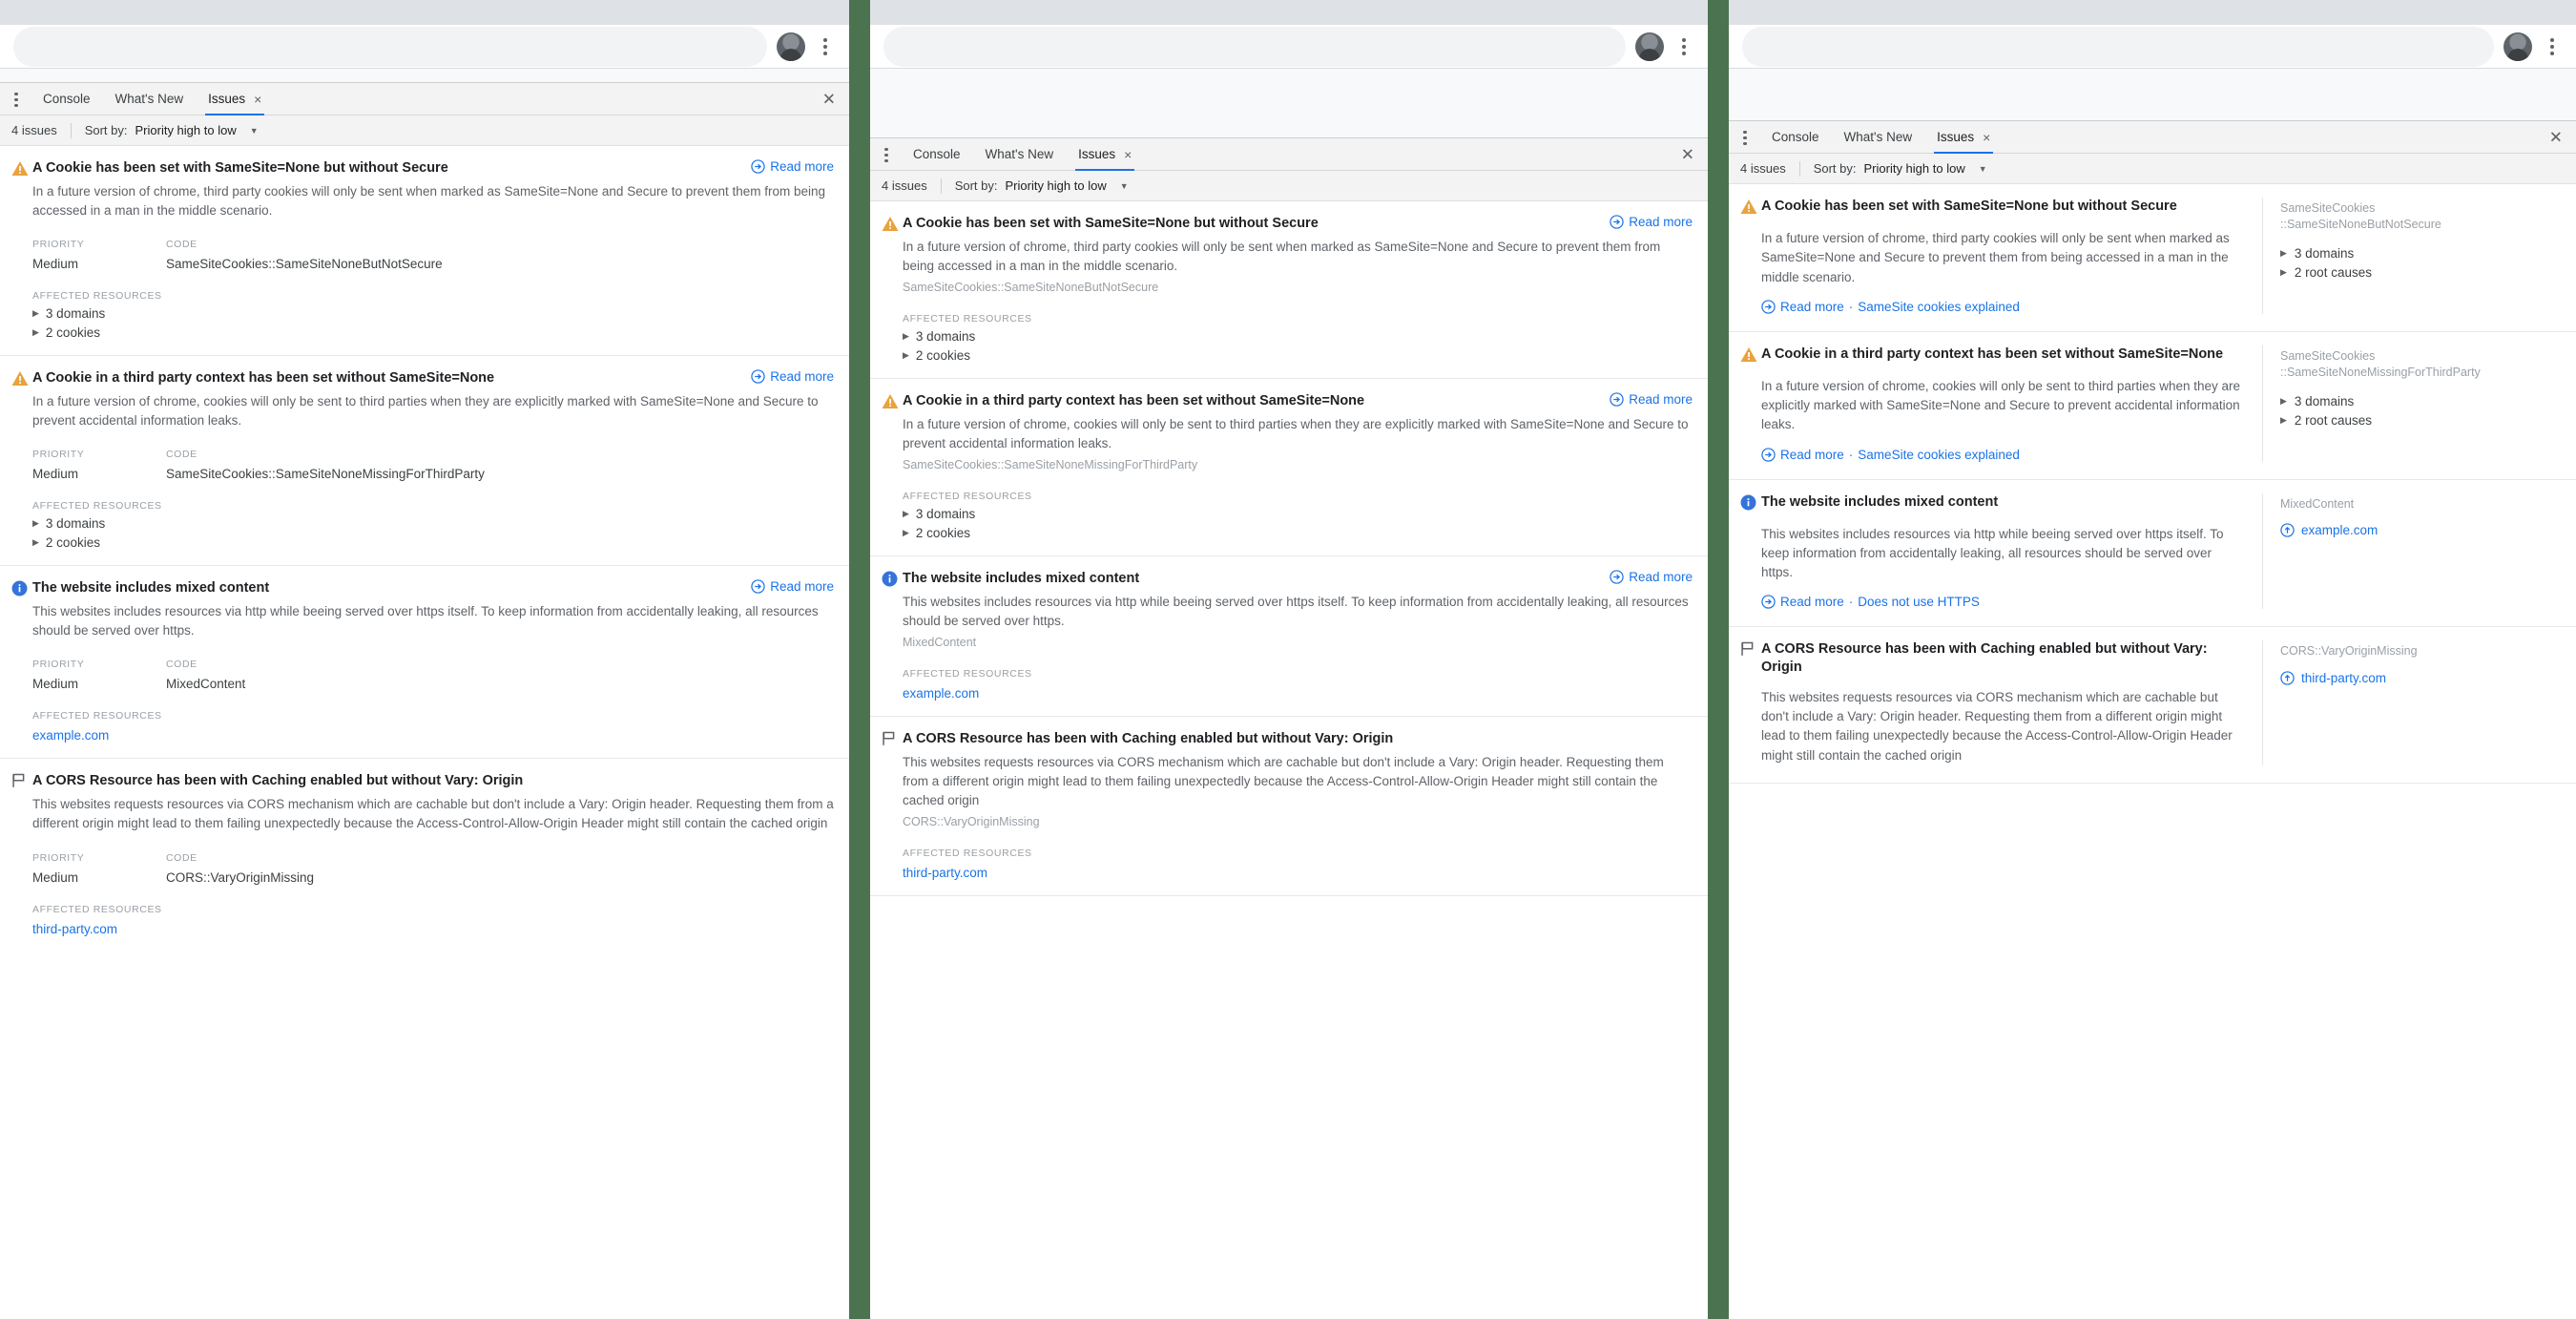 The height and width of the screenshot is (1319, 2576). I want to click on flag-icon, so click(21, 783).